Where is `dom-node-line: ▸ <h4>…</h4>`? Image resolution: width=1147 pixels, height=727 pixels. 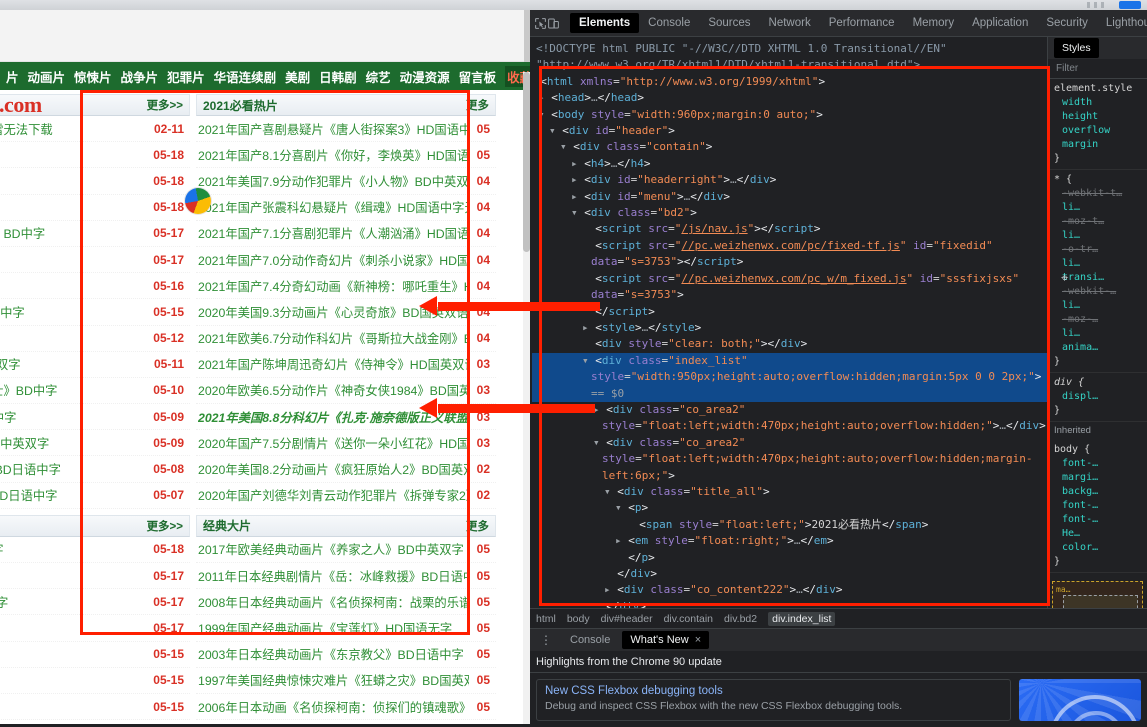 dom-node-line: ▸ <h4>…</h4> is located at coordinates (789, 164).